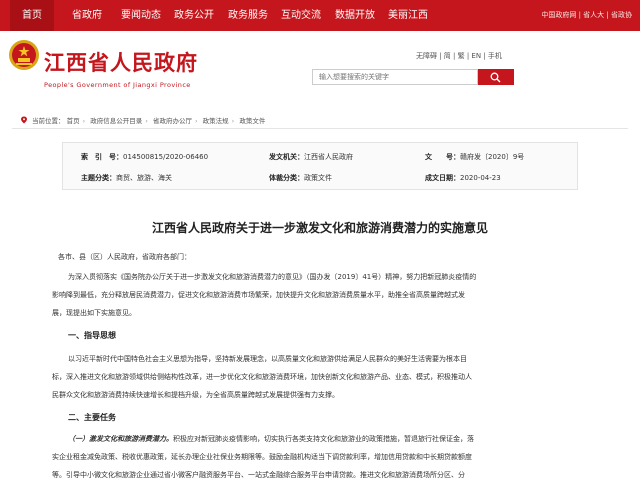  What do you see at coordinates (94, 313) in the screenshot?
I see `intro-line-3: 展，现提出如下实施意见。` at bounding box center [94, 313].